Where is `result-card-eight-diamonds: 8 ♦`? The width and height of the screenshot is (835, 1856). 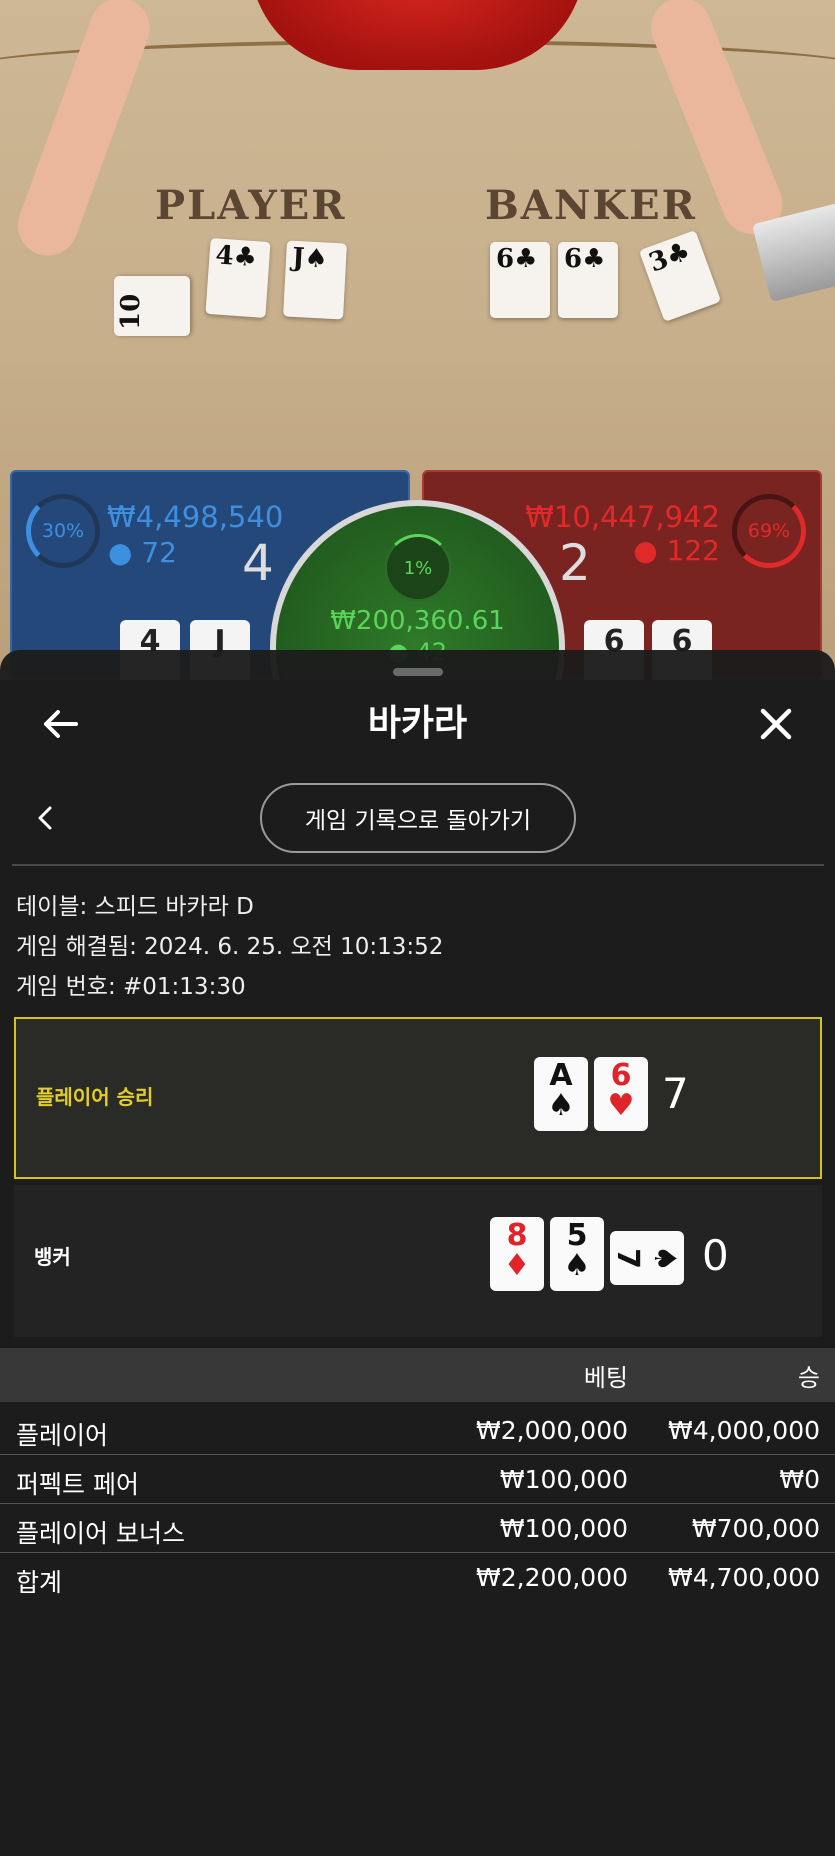 result-card-eight-diamonds: 8 ♦ is located at coordinates (517, 1254).